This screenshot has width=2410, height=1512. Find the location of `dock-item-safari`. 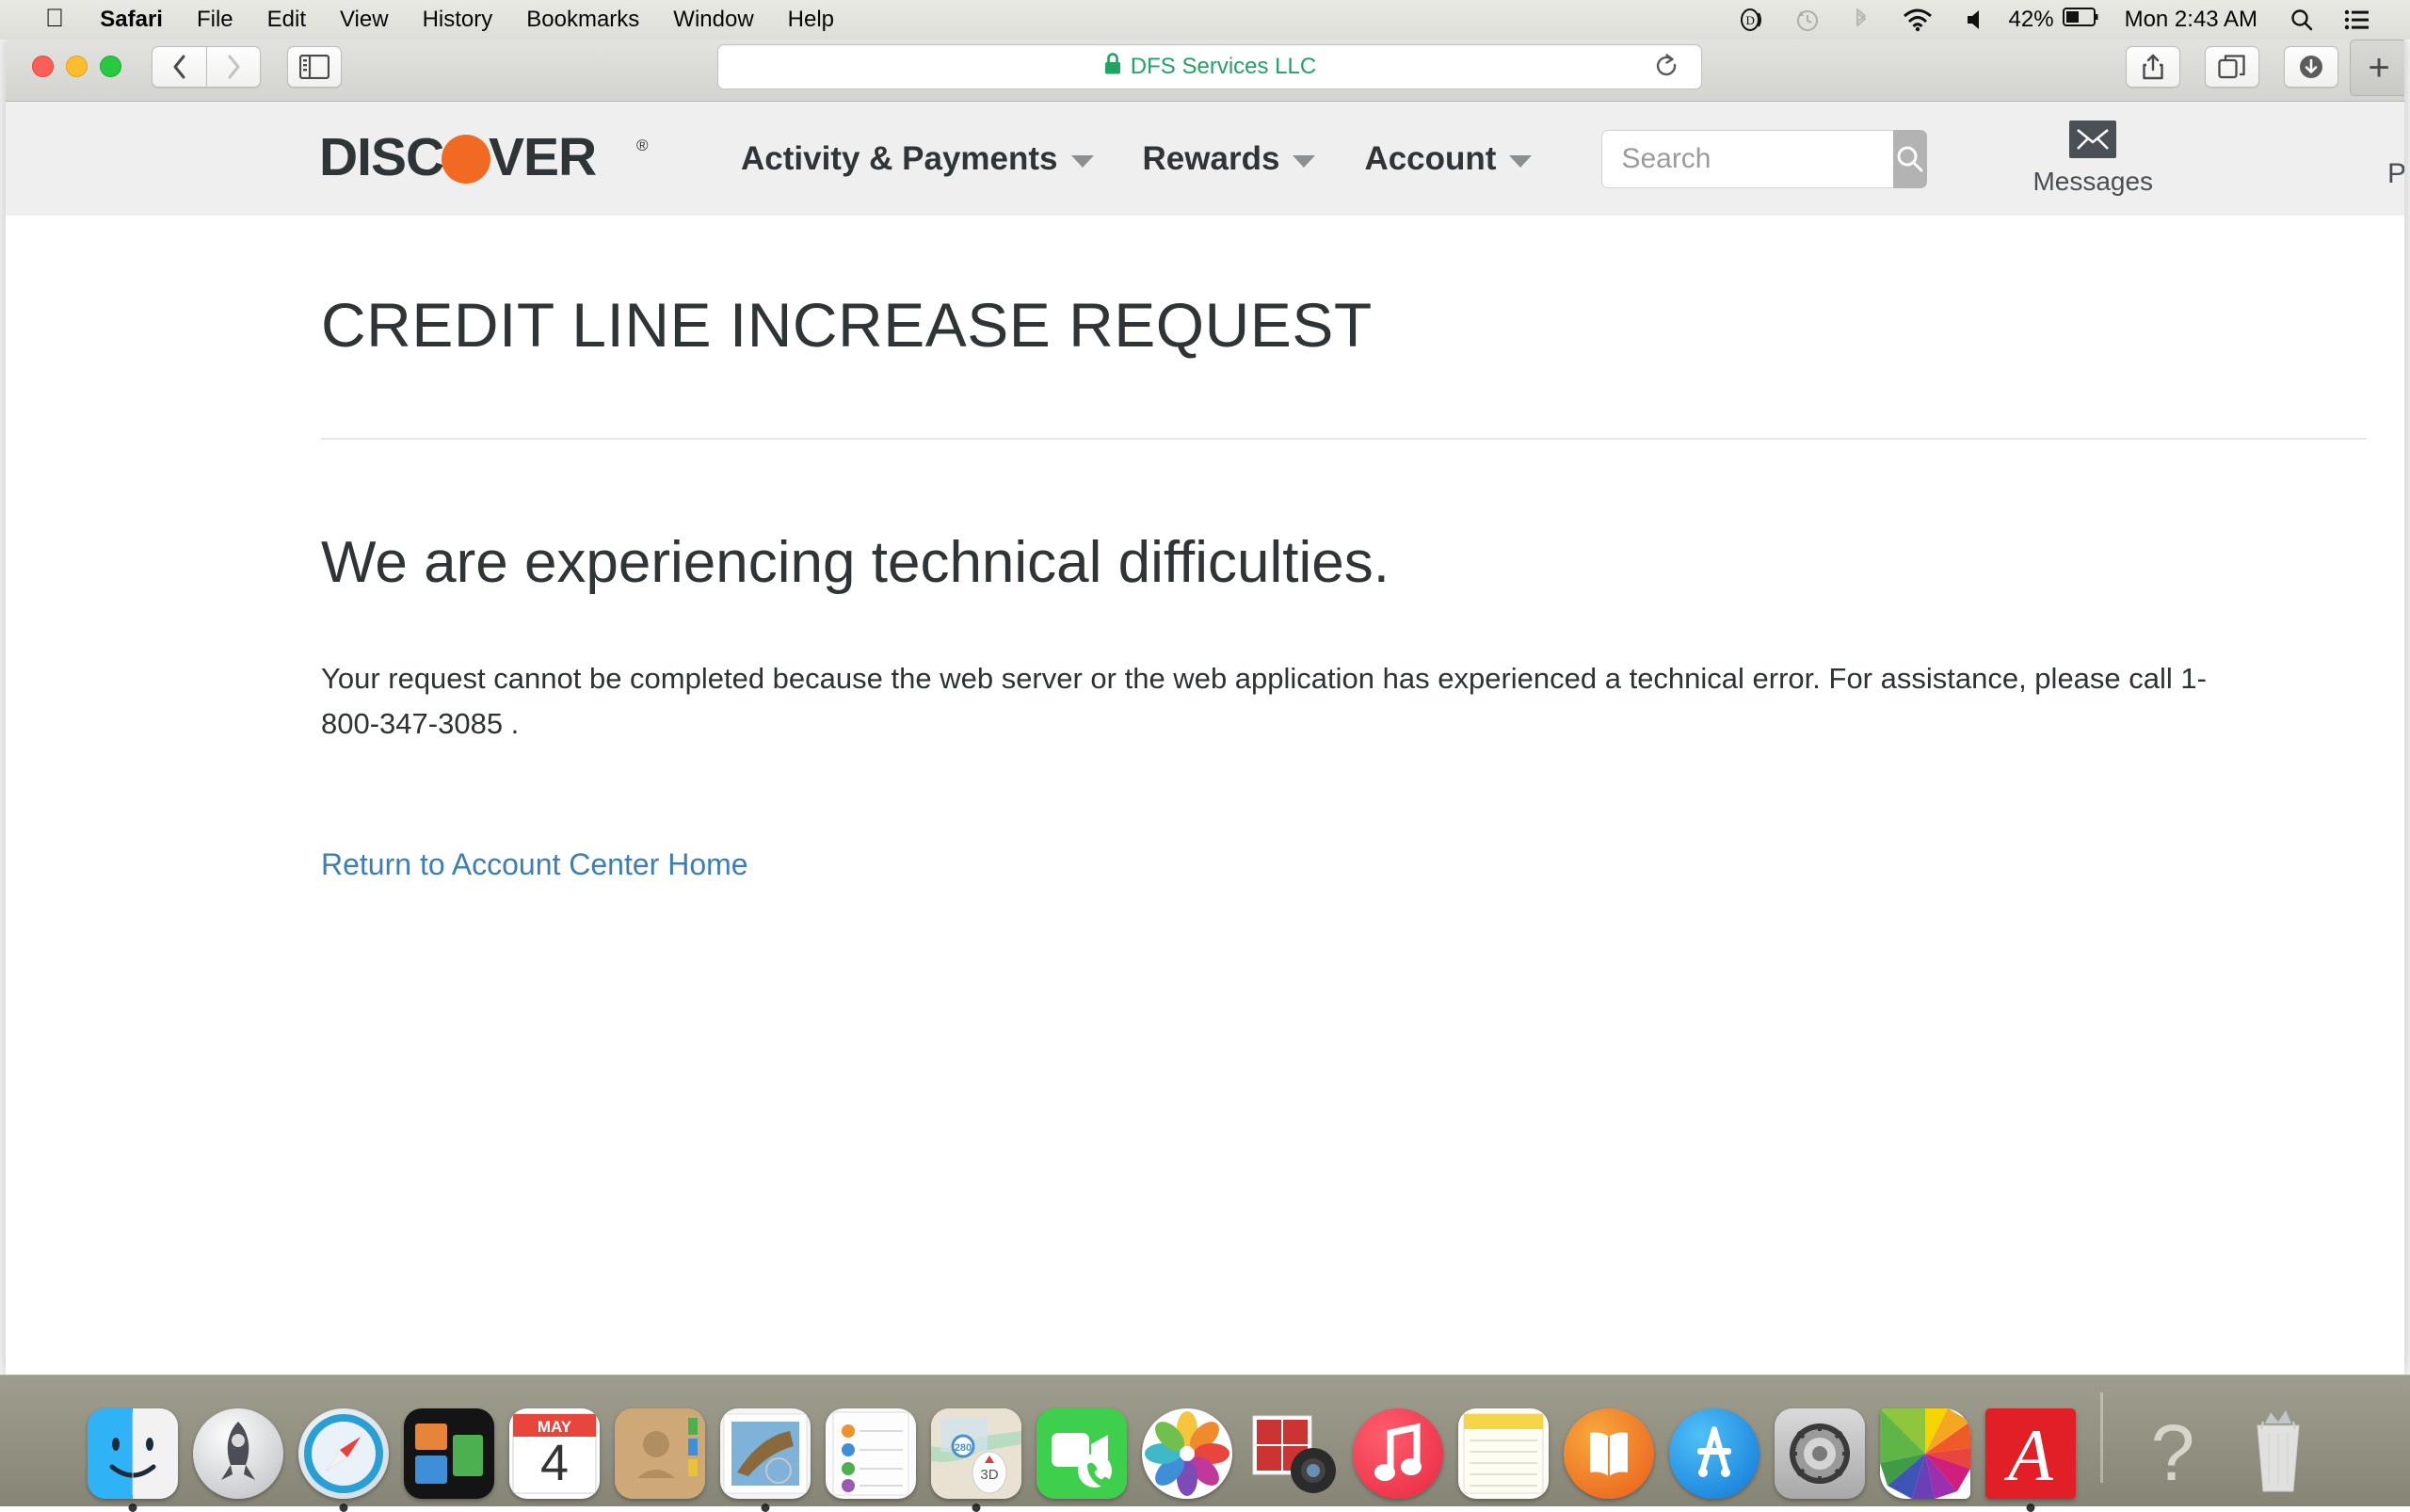

dock-item-safari is located at coordinates (344, 1450).